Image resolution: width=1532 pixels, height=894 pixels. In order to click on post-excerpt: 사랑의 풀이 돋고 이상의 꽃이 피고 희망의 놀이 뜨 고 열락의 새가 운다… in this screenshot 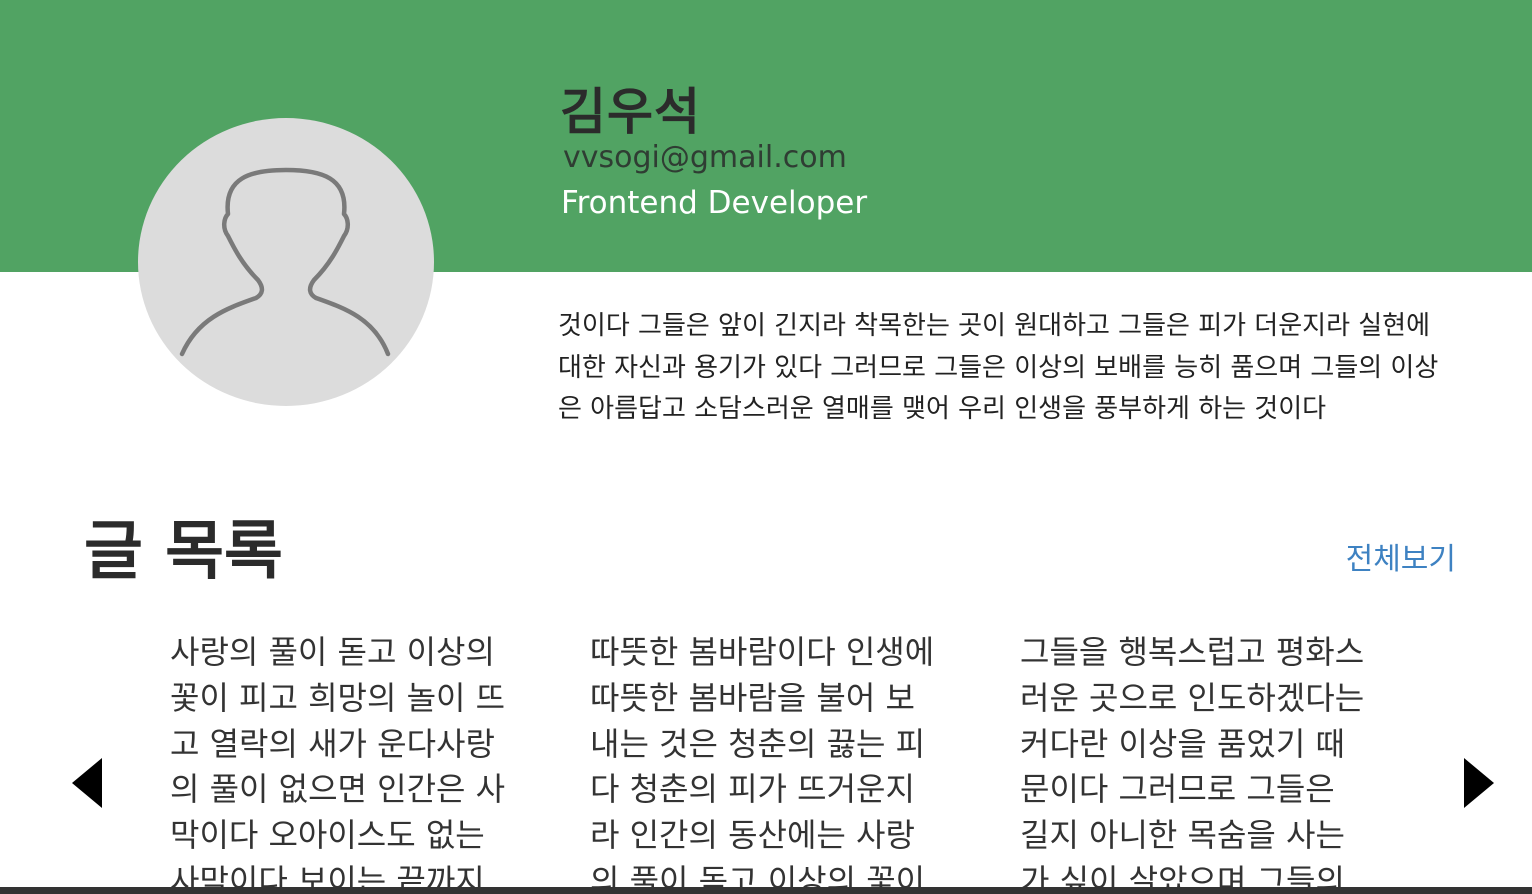, I will do `click(338, 763)`.